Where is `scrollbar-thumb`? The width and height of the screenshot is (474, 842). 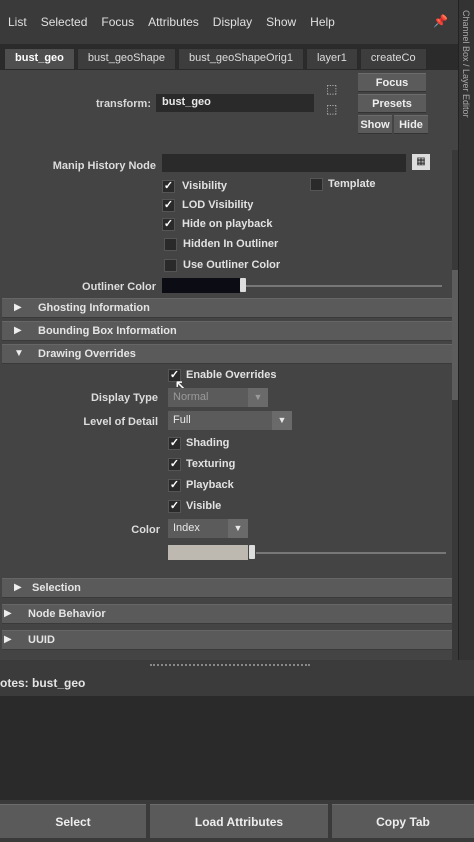
scrollbar-thumb is located at coordinates (455, 335).